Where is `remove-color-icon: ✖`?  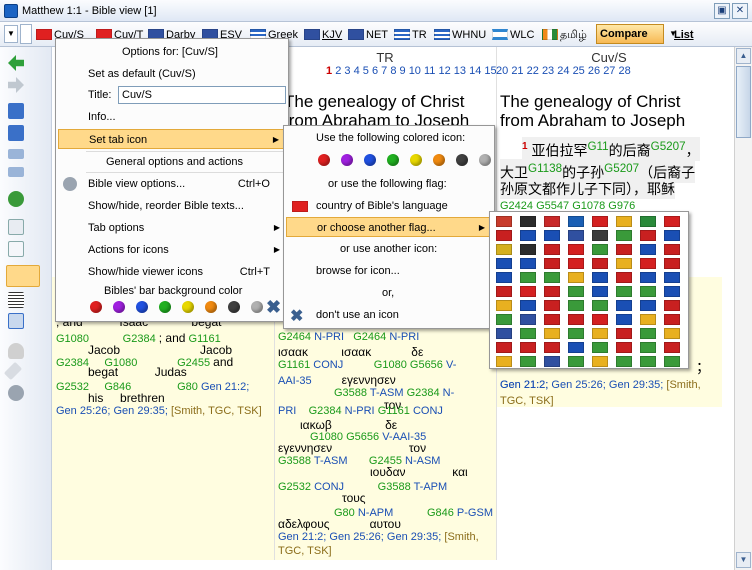 remove-color-icon: ✖ is located at coordinates (273, 307).